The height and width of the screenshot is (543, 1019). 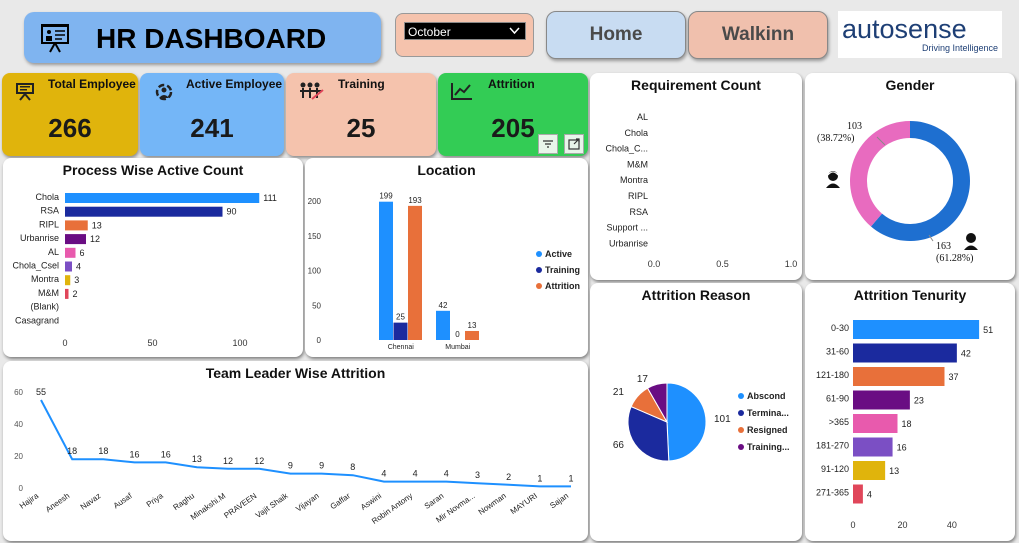 I want to click on data-label: 66, so click(x=619, y=445).